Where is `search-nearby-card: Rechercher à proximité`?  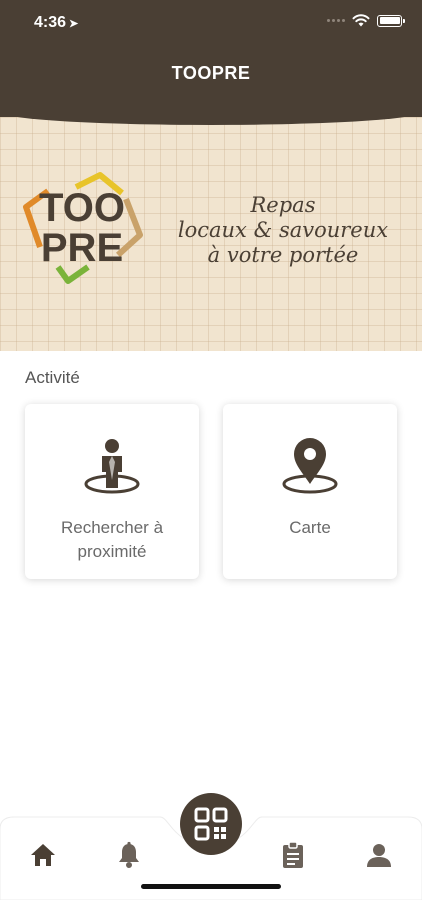
search-nearby-card: Rechercher à proximité is located at coordinates (112, 491).